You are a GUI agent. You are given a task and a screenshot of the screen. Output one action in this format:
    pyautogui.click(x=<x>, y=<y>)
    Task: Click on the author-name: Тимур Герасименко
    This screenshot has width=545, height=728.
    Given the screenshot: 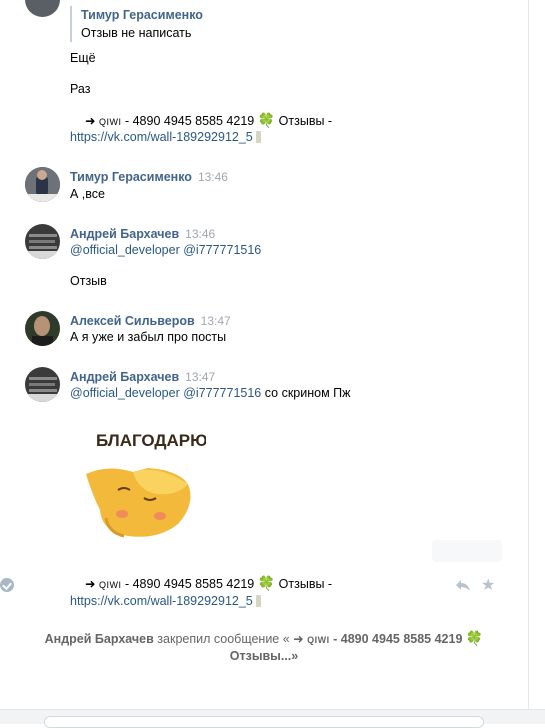 What is the action you would take?
    pyautogui.click(x=131, y=177)
    